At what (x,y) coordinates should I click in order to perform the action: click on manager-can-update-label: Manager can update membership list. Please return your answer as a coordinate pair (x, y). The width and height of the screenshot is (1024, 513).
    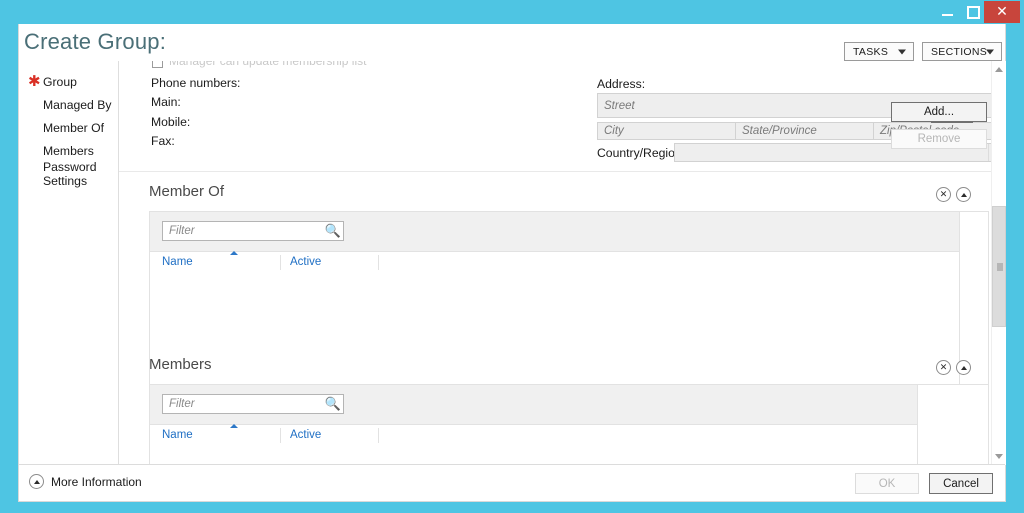
    Looking at the image, I should click on (268, 64).